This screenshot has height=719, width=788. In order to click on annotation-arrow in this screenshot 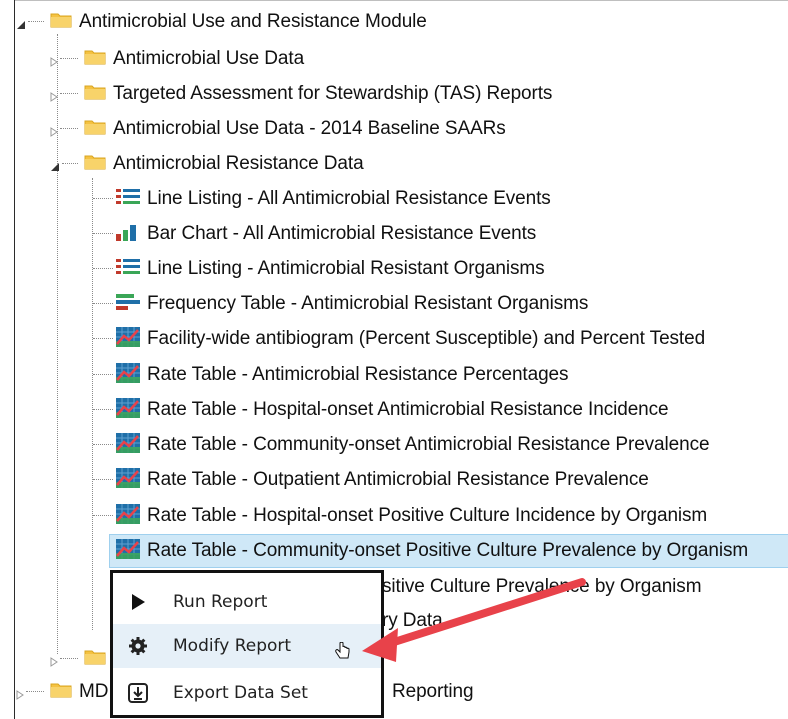, I will do `click(474, 620)`.